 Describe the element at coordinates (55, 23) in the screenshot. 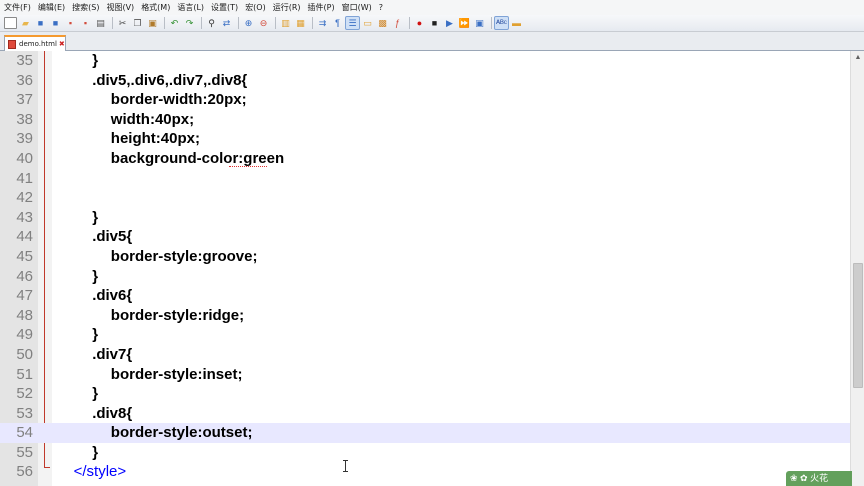

I see `save-all-icon: ■` at that location.